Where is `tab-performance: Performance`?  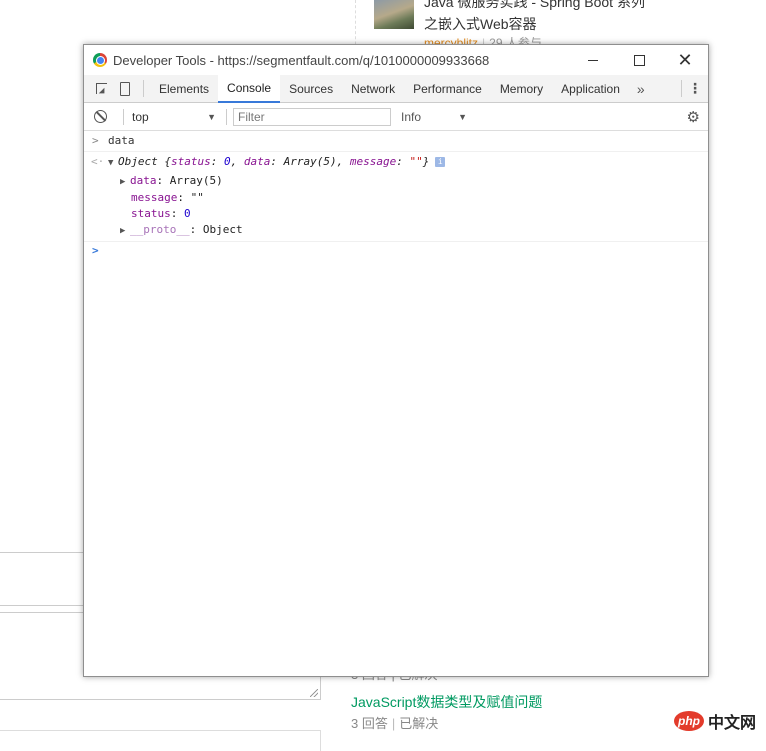
tab-performance: Performance is located at coordinates (447, 88).